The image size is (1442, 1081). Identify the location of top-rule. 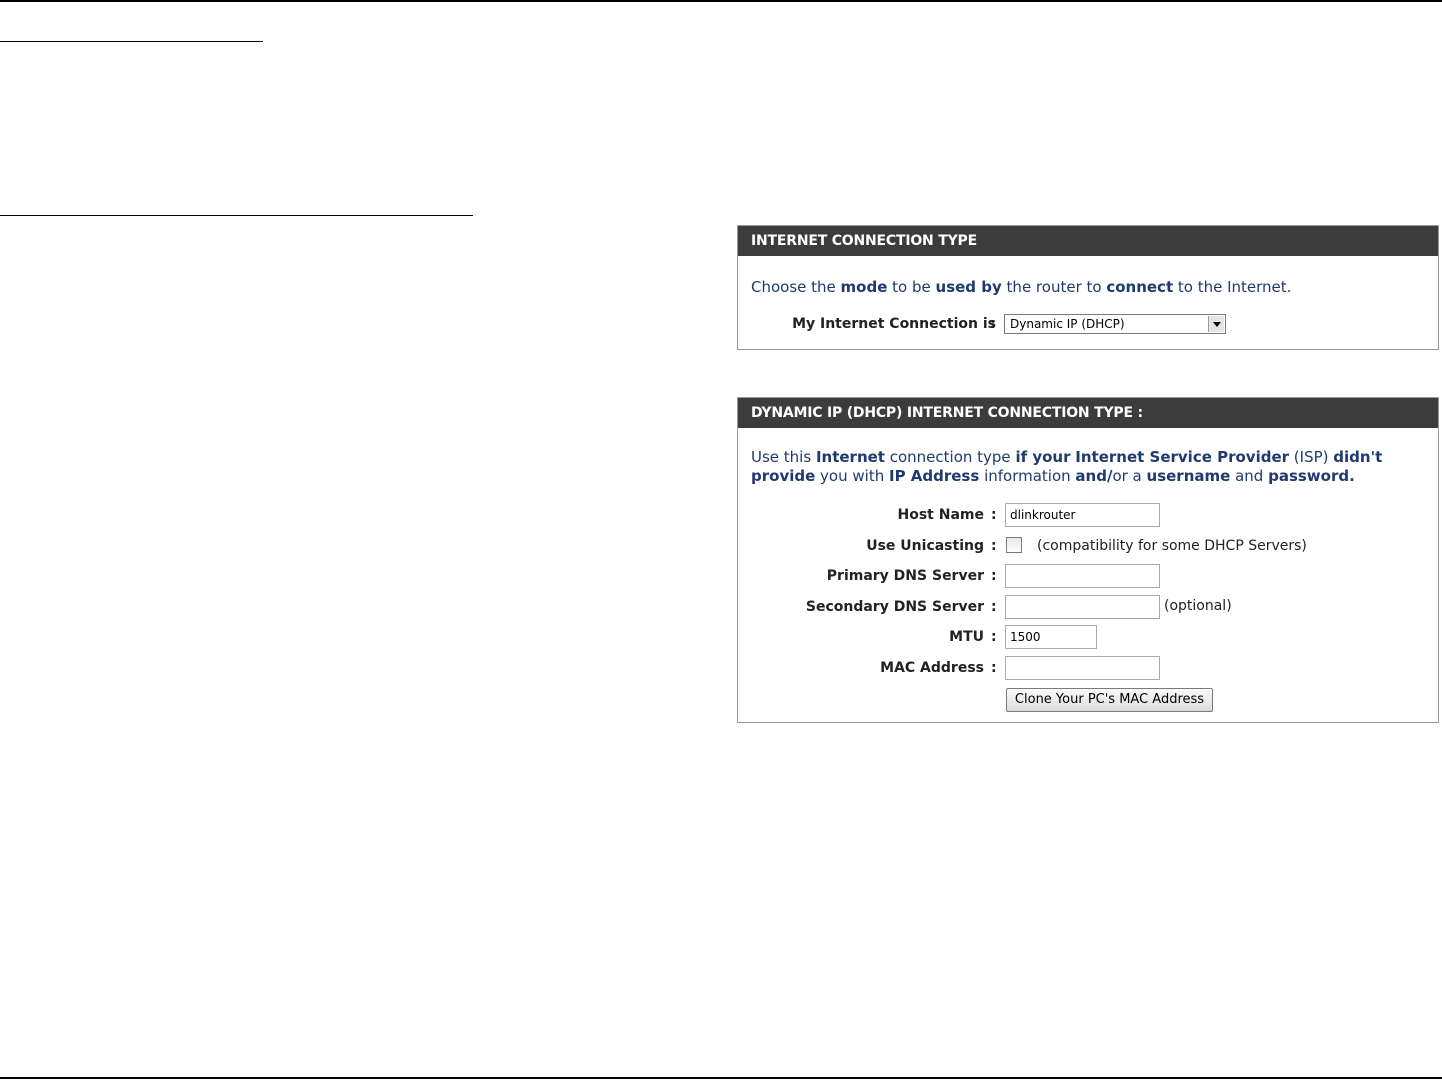
(721, 1).